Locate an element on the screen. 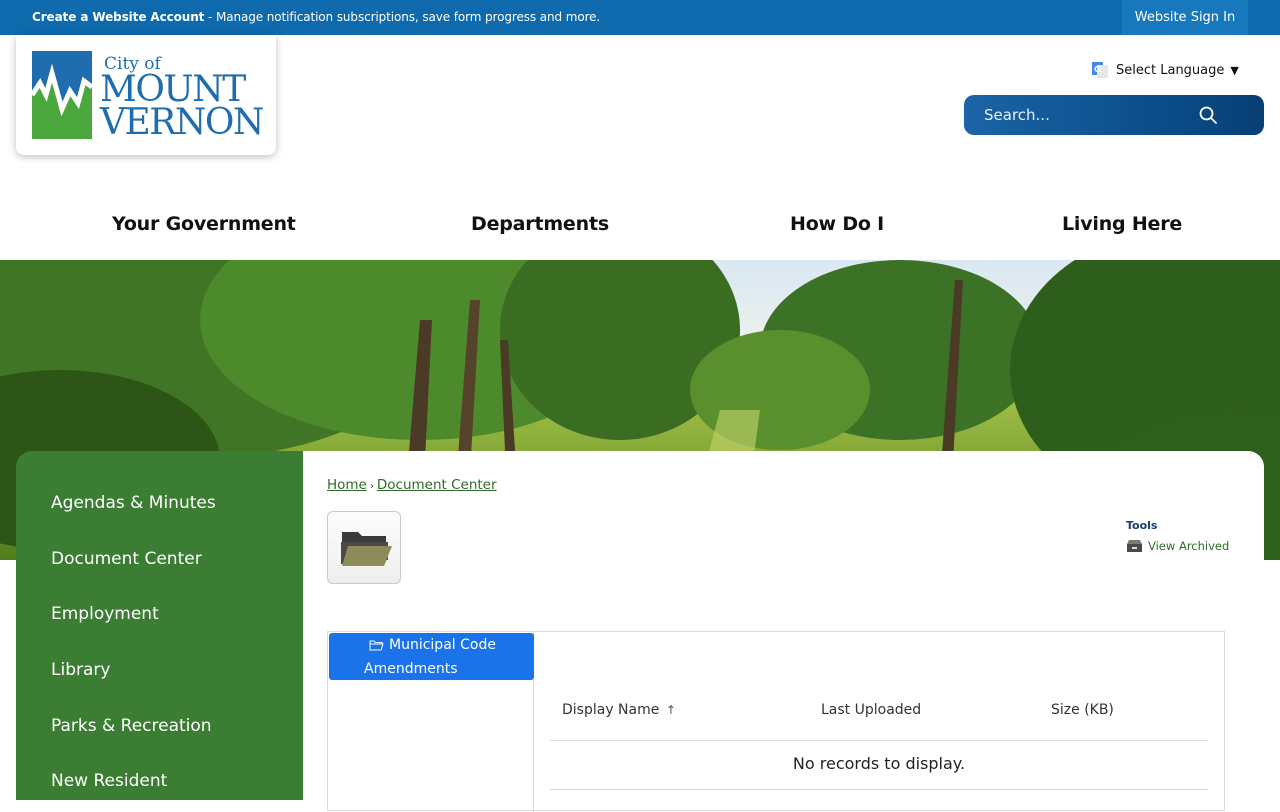 The width and height of the screenshot is (1280, 812). breadcrumb-home-link: Home is located at coordinates (347, 485).